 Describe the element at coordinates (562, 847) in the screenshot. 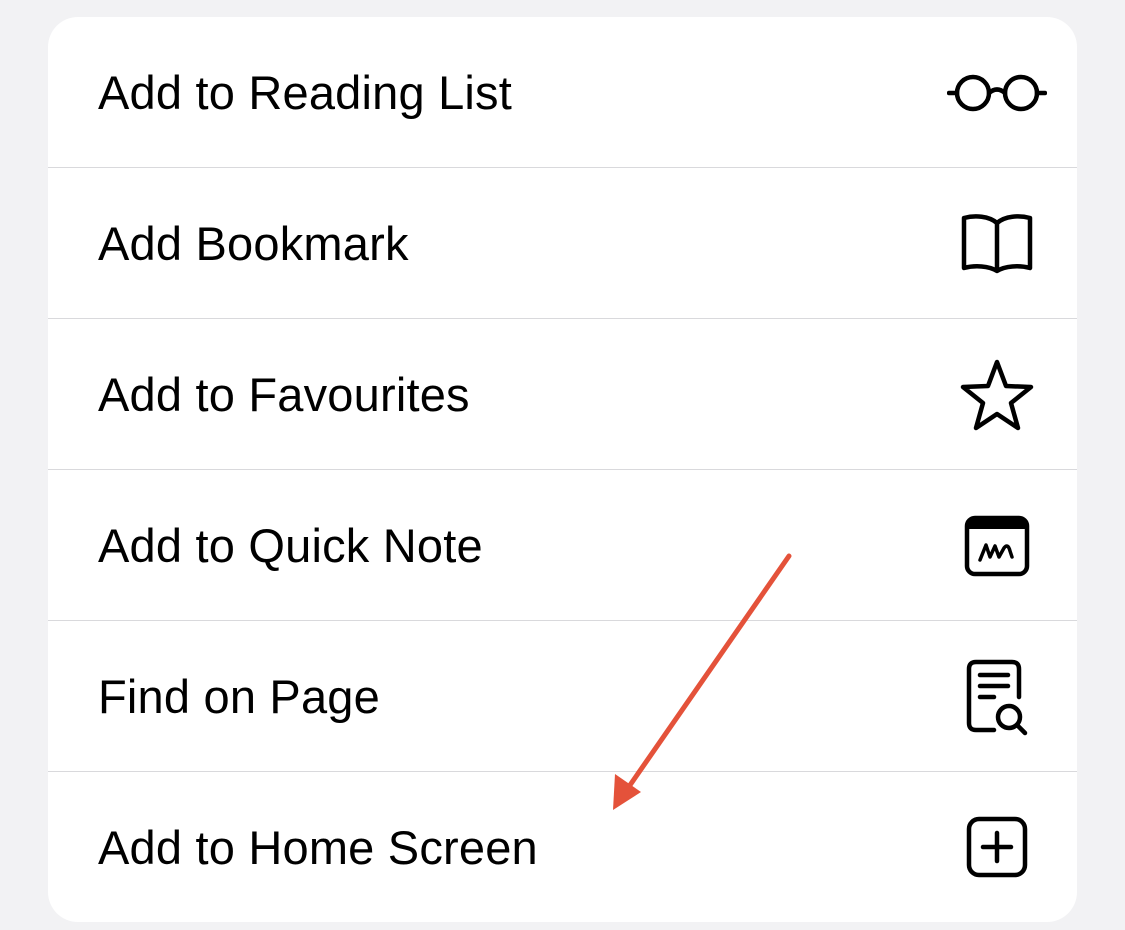

I see `menu-item-add-to-home-screen: Add to Home Screen` at that location.